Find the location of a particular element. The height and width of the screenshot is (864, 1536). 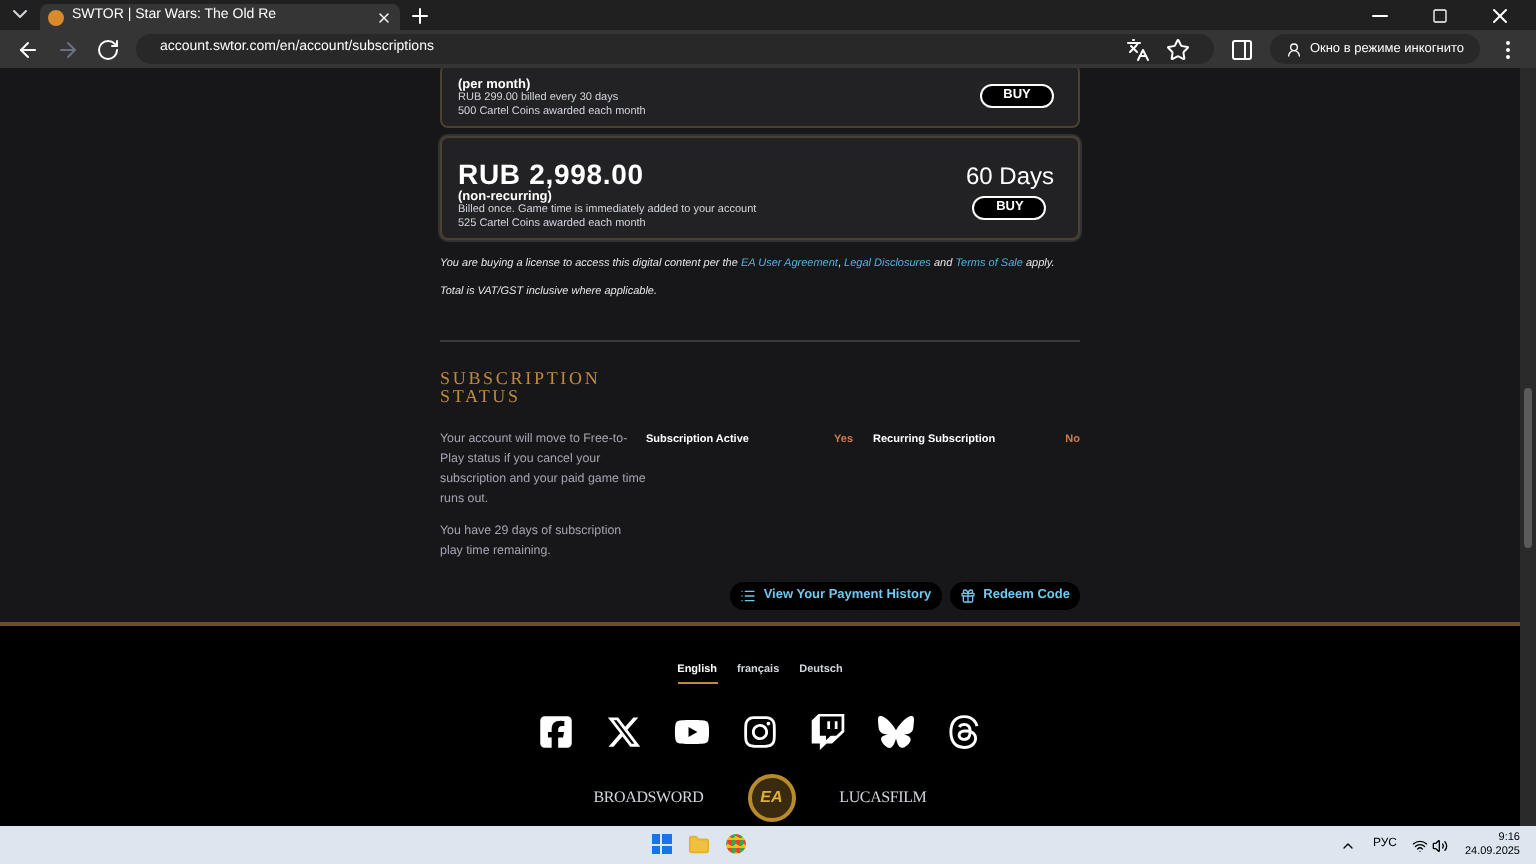

plan-price: RUB 2,998.00 is located at coordinates (552, 173).